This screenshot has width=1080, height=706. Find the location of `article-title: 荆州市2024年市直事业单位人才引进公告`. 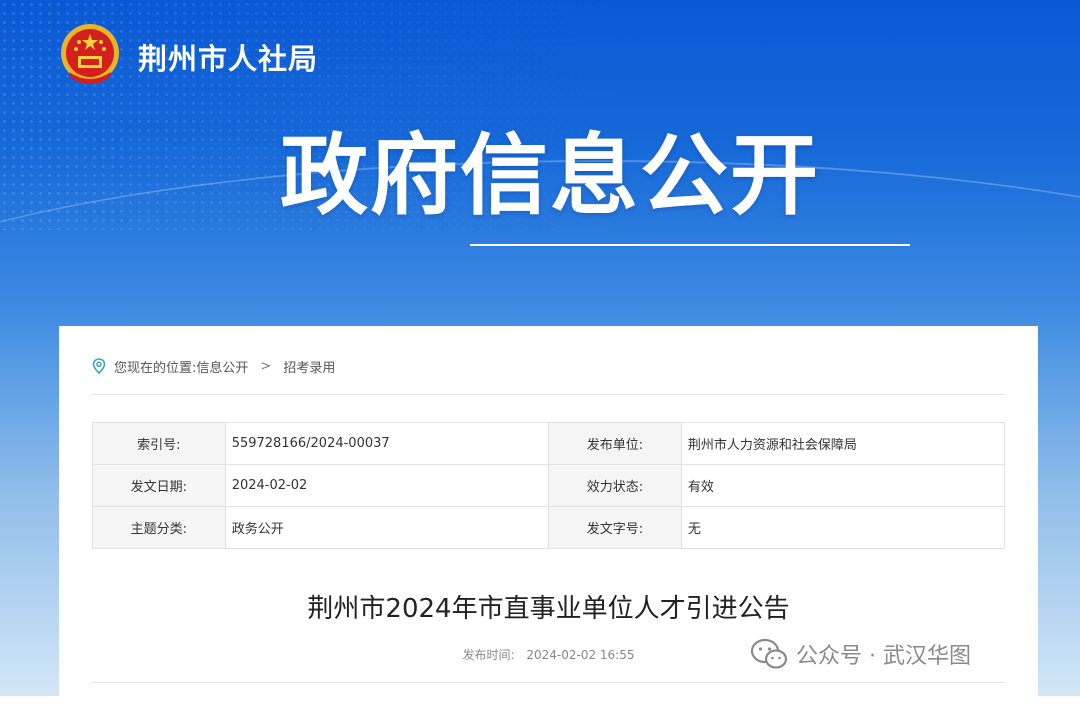

article-title: 荆州市2024年市直事业单位人才引进公告 is located at coordinates (548, 609).